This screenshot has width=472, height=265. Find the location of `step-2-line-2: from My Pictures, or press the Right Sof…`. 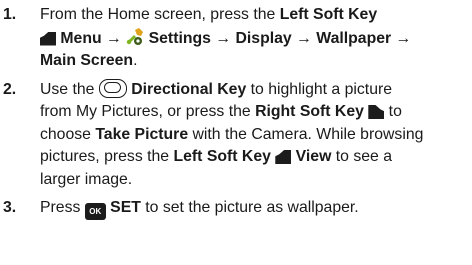

step-2-line-2: from My Pictures, or press the Right Sof… is located at coordinates (256, 112).